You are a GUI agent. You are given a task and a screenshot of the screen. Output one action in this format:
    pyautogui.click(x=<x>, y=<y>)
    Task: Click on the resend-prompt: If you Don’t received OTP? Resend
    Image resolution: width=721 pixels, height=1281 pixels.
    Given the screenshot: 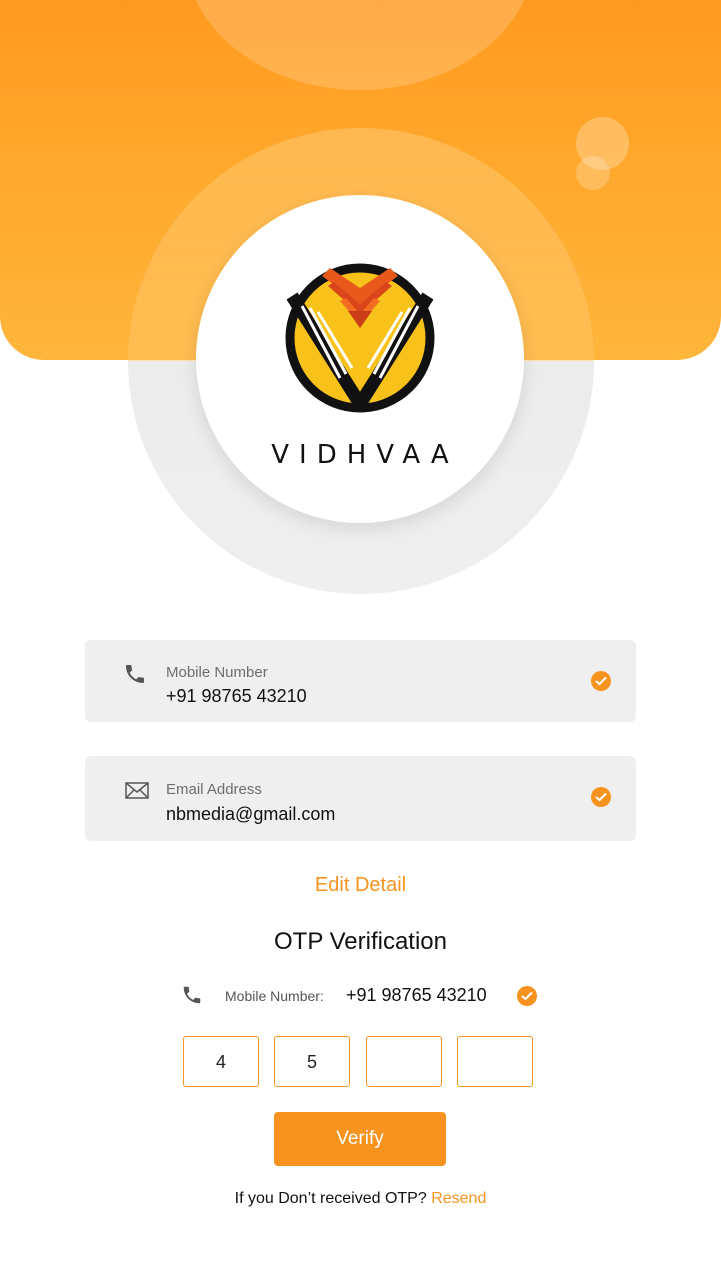 What is the action you would take?
    pyautogui.click(x=360, y=1199)
    